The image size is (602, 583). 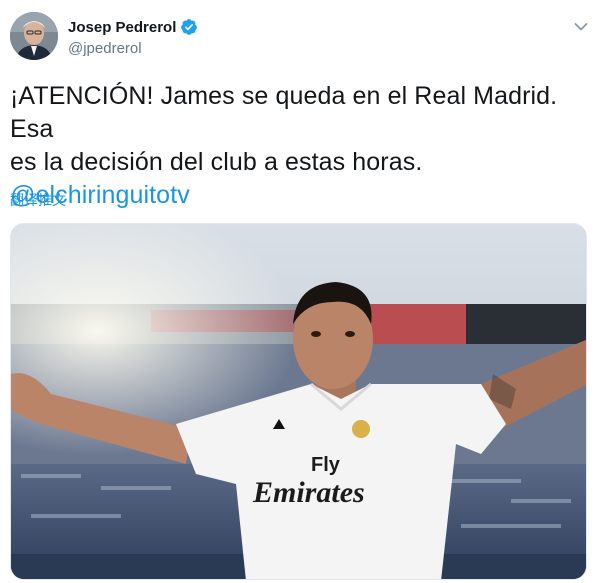 I want to click on avatar-photo, so click(x=34, y=36).